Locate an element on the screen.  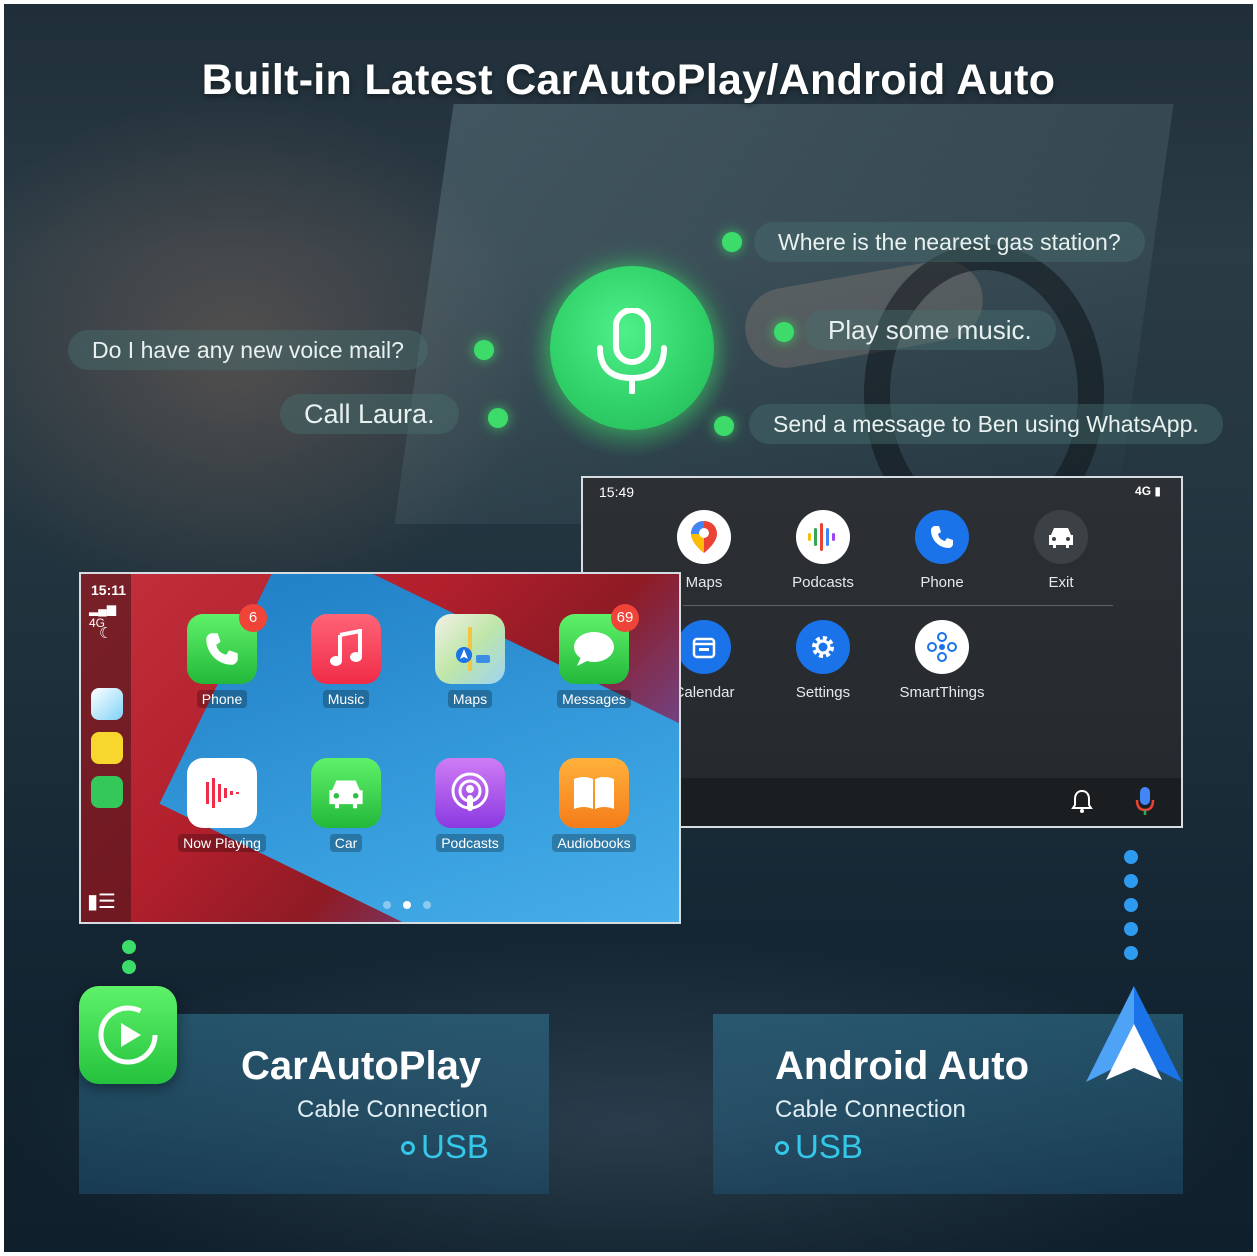
cp-app-music: Music is located at coordinates (346, 661).